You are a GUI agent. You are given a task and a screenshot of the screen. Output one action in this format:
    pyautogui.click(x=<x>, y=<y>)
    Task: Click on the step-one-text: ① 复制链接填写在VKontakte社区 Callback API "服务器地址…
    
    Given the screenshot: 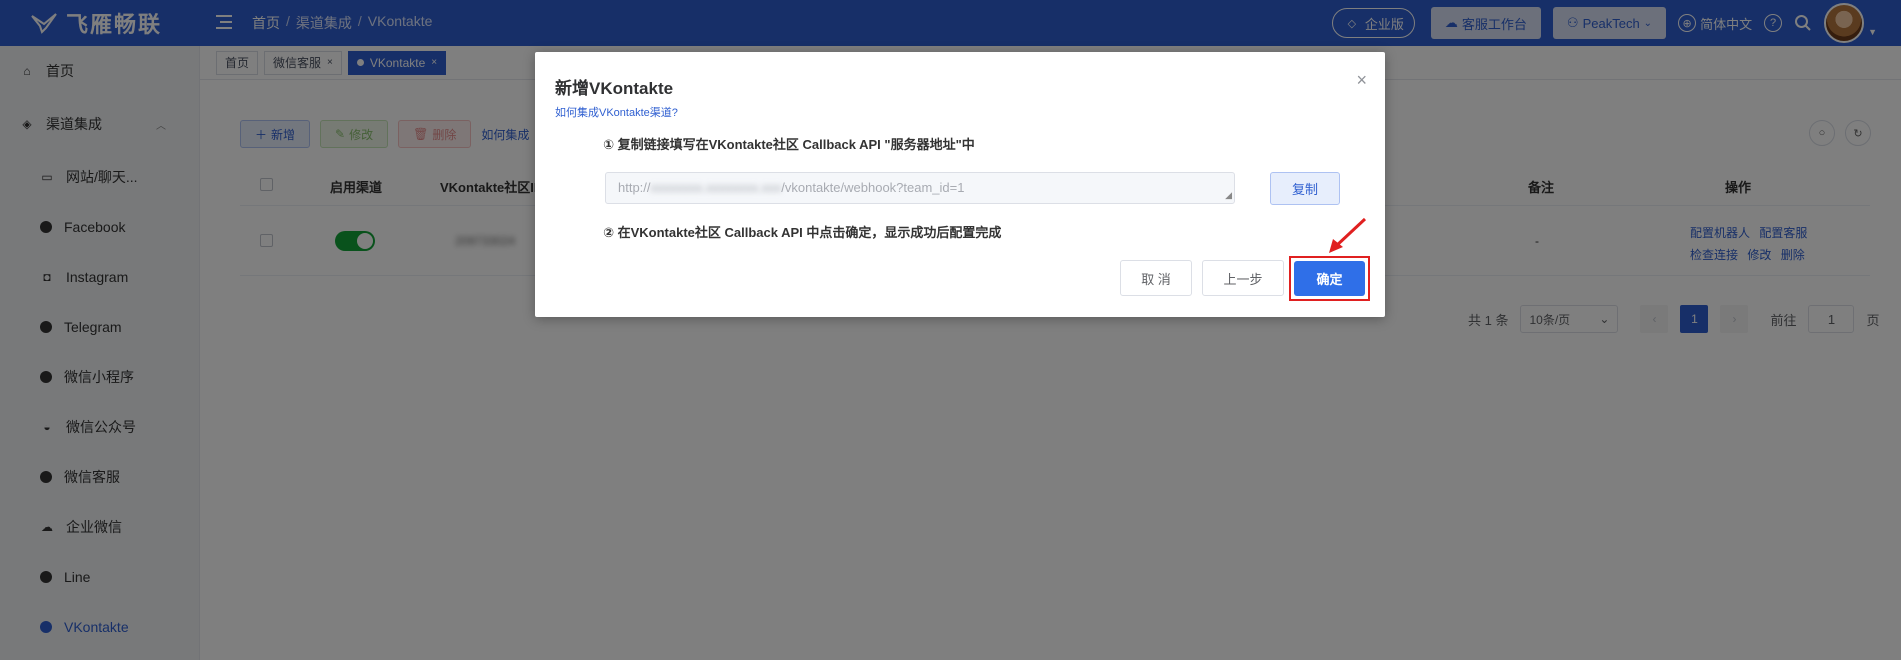 What is the action you would take?
    pyautogui.click(x=789, y=144)
    